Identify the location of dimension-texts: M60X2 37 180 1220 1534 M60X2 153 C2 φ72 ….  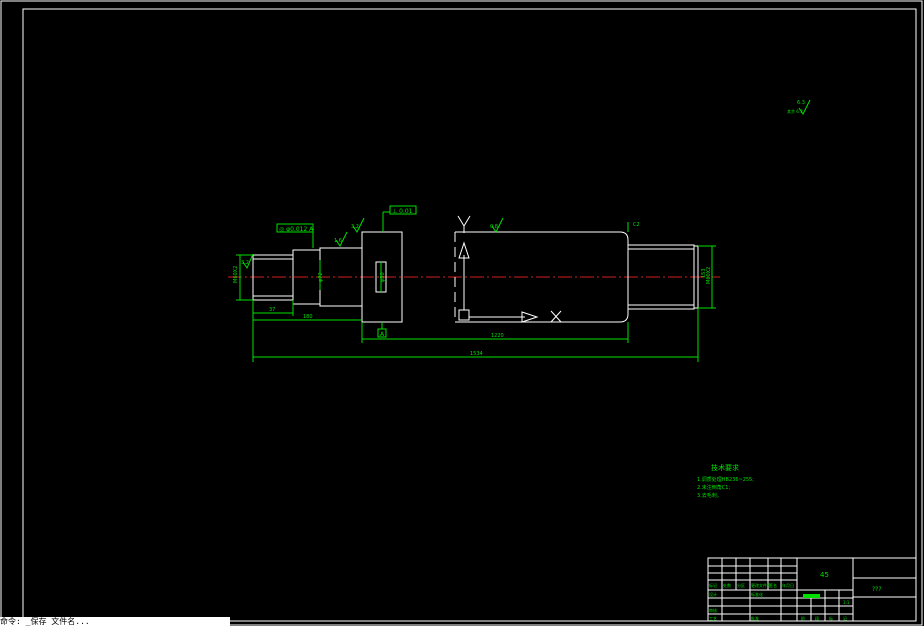
(472, 289).